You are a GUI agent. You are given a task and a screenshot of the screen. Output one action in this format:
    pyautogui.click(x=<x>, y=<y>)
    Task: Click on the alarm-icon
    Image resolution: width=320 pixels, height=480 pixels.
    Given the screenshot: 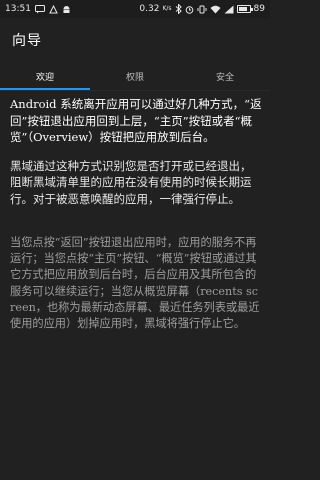 What is the action you would take?
    pyautogui.click(x=189, y=9)
    